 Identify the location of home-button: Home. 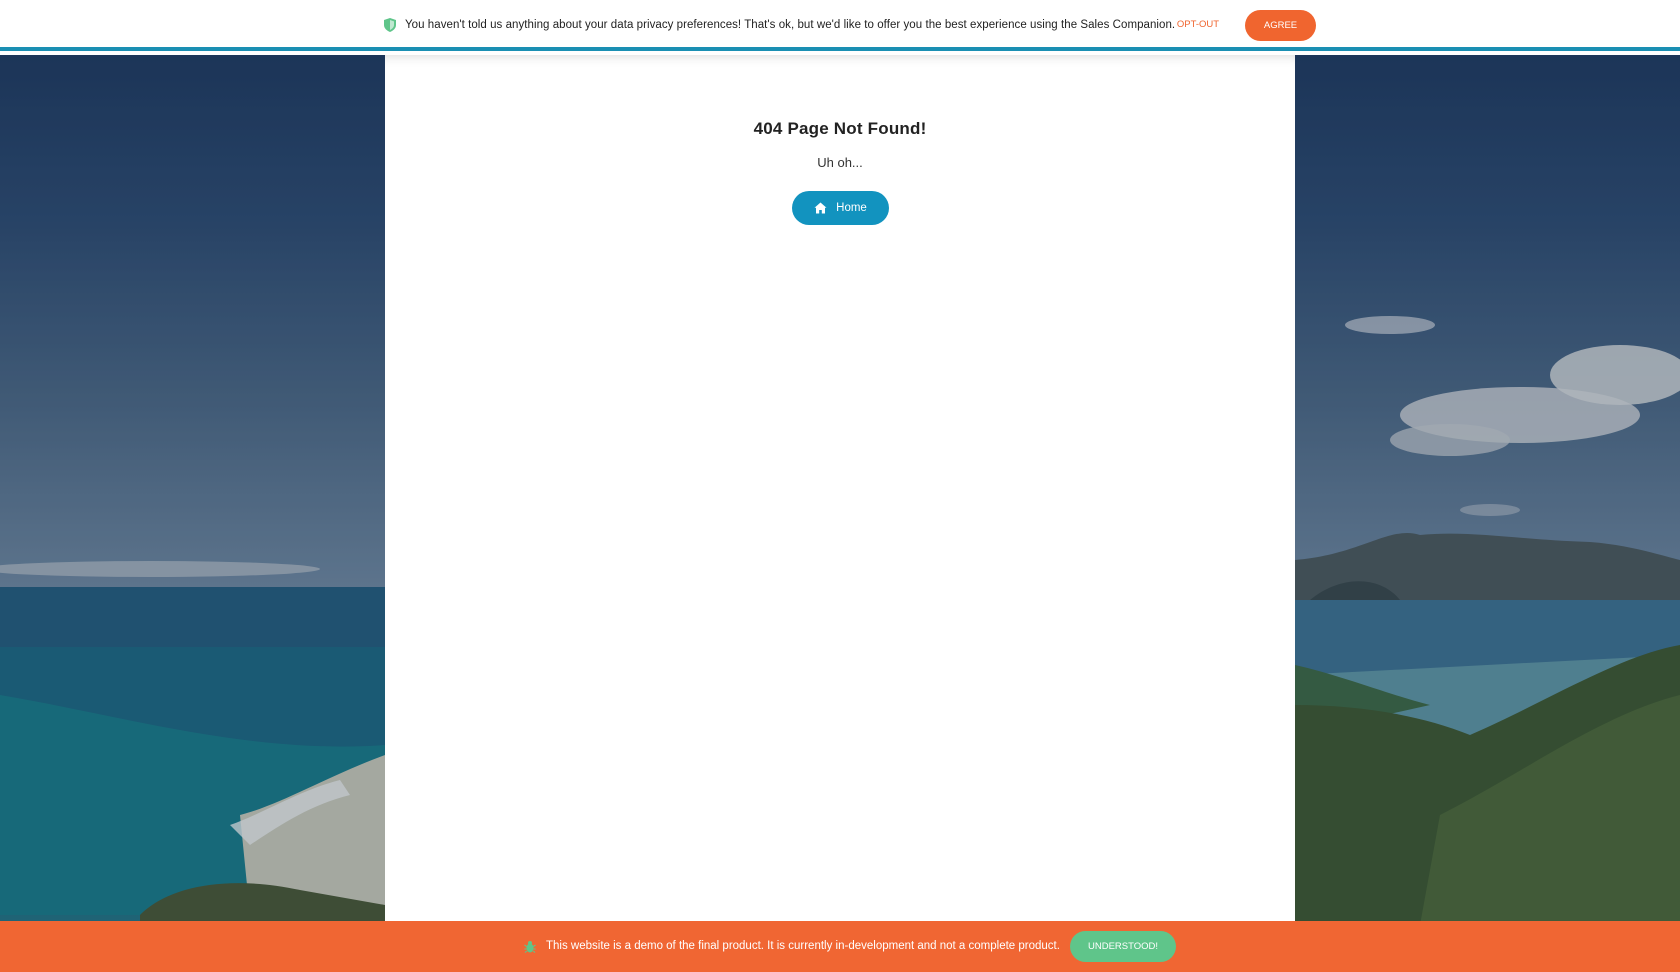
(840, 208).